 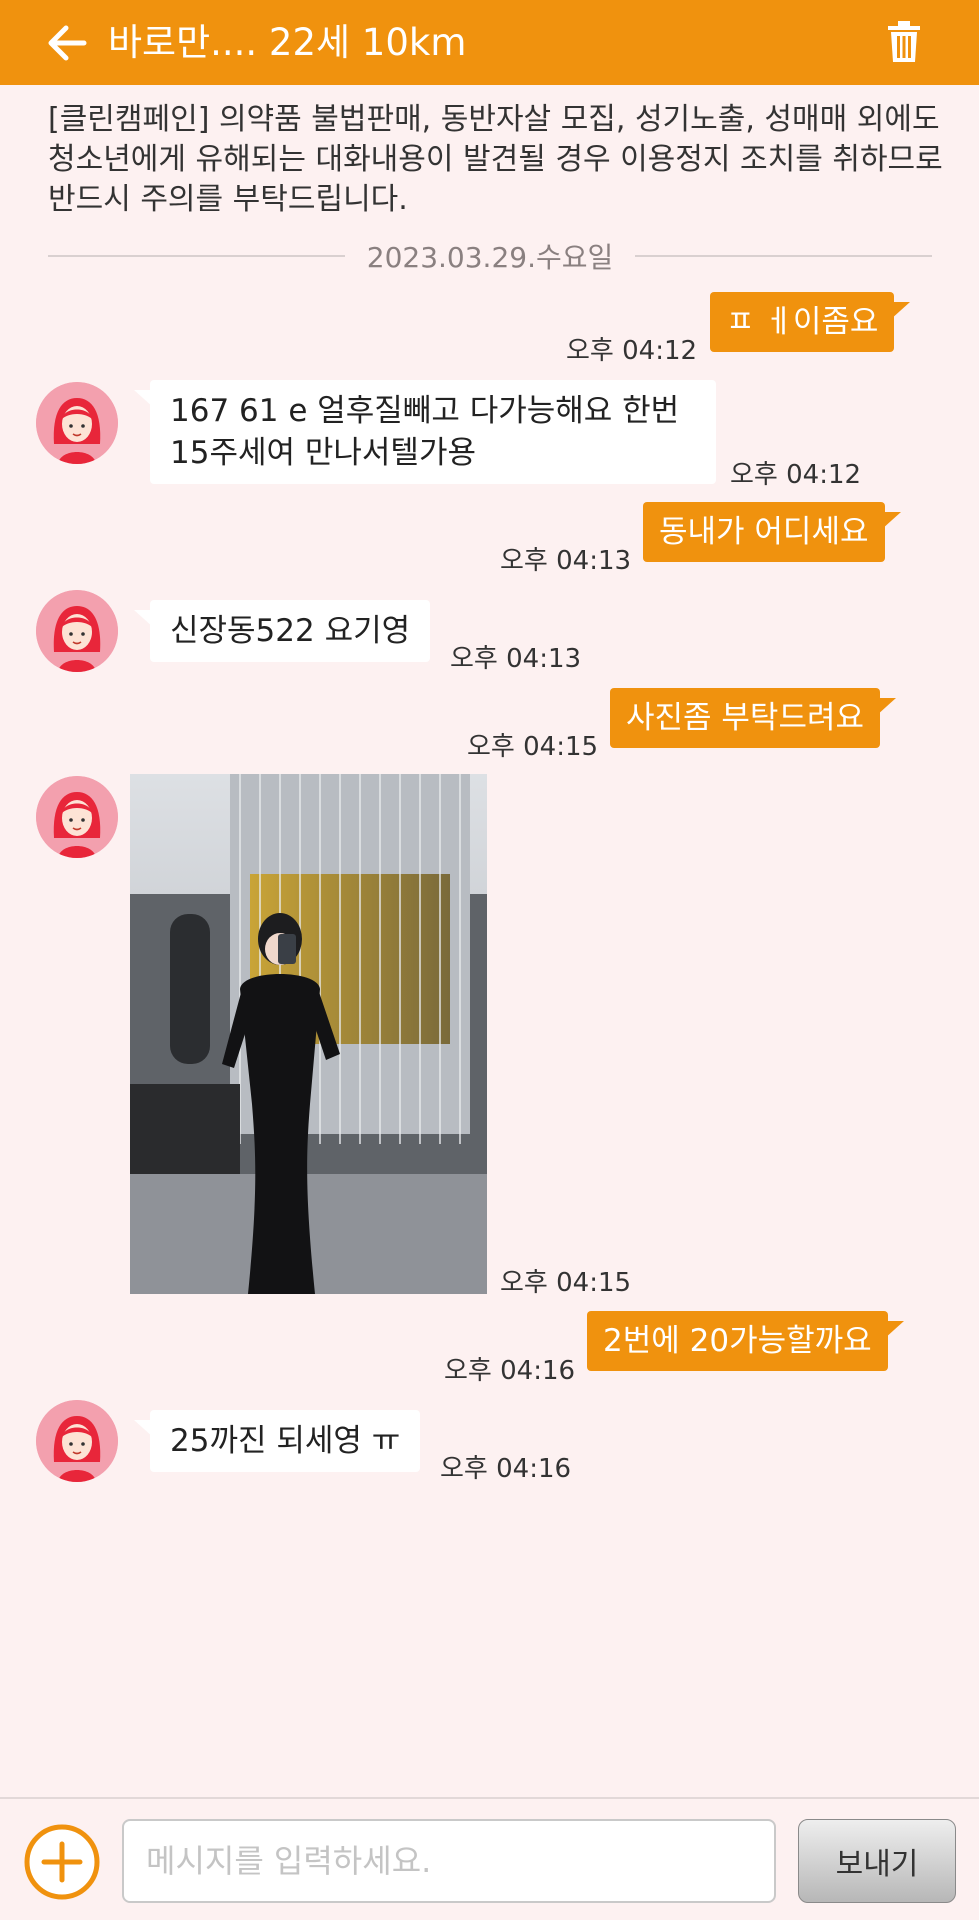 I want to click on sent-message-bubble: 동내가 어디세요, so click(x=771, y=532).